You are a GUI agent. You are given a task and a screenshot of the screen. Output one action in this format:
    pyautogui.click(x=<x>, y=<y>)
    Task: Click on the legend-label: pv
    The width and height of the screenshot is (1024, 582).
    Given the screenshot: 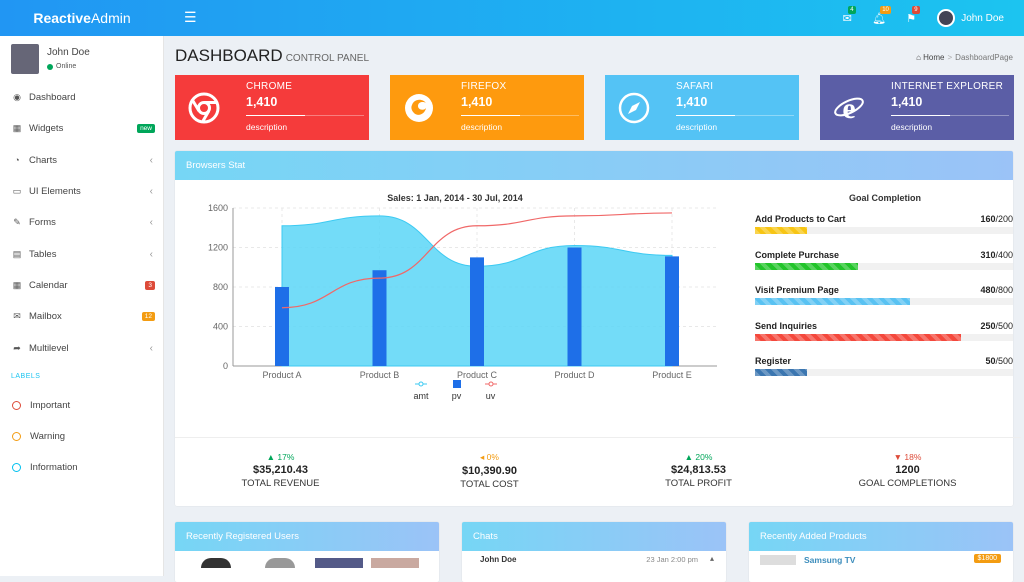 What is the action you would take?
    pyautogui.click(x=456, y=396)
    